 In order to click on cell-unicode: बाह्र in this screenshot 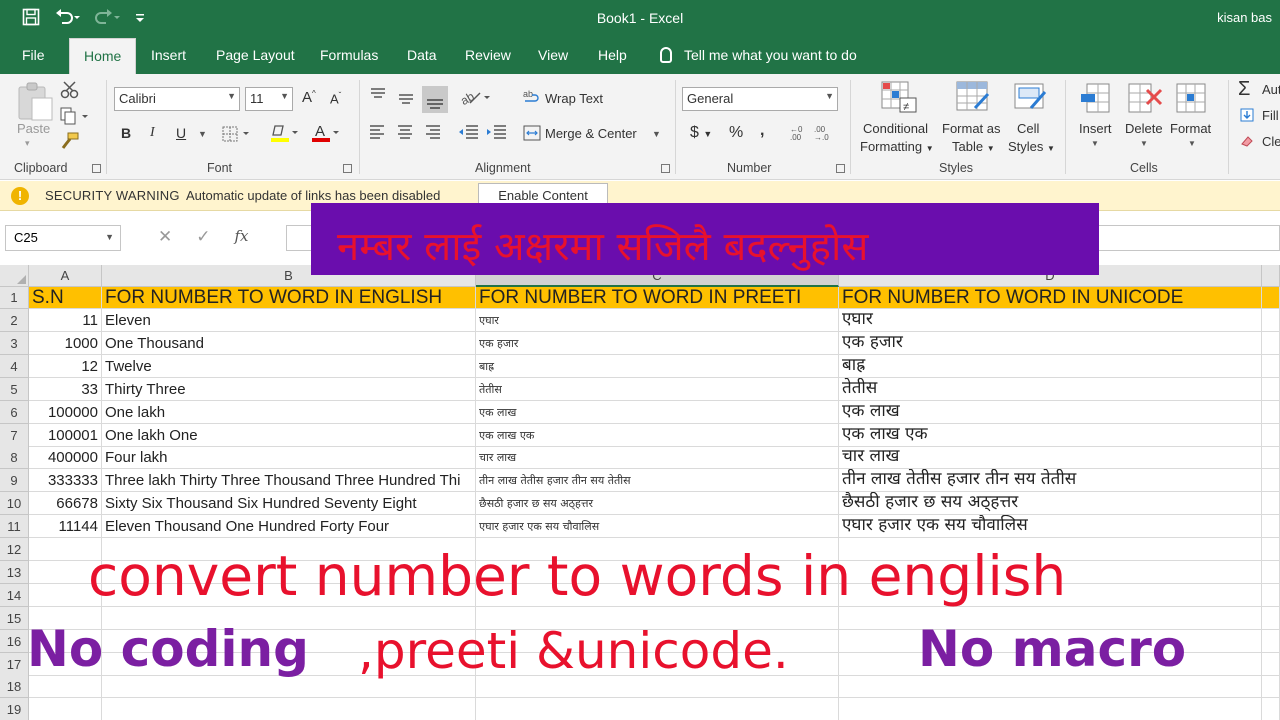, I will do `click(1050, 366)`.